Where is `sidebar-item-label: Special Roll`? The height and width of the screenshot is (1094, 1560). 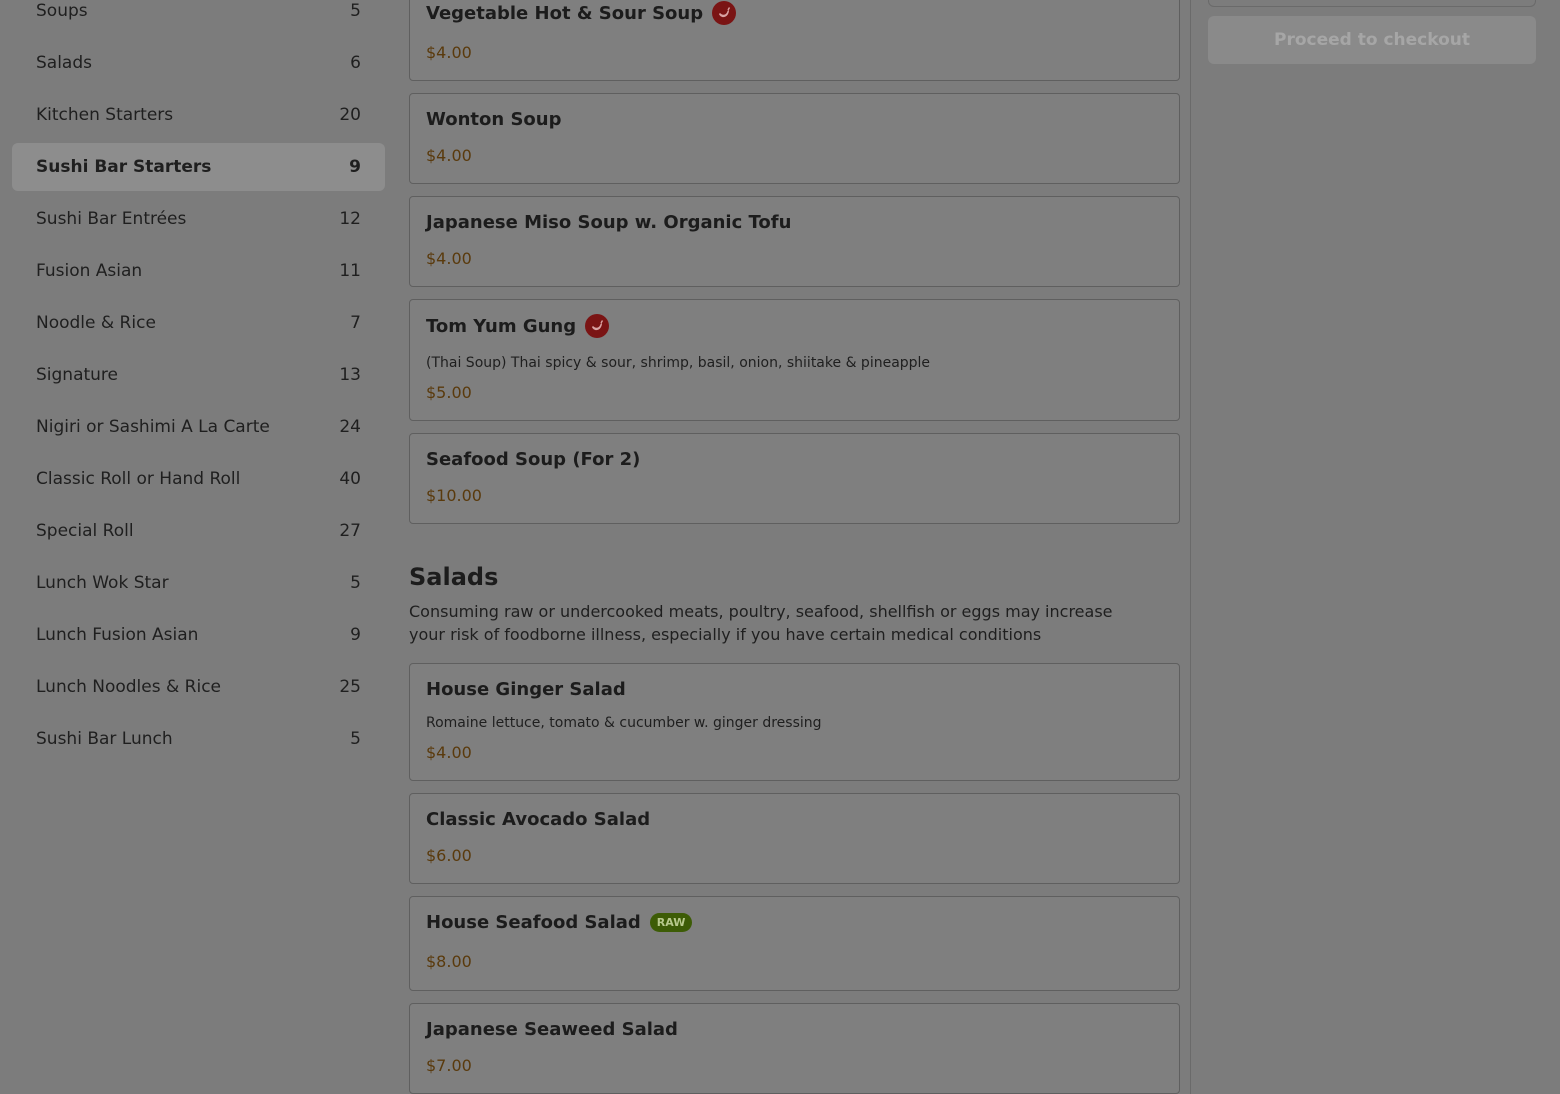
sidebar-item-label: Special Roll is located at coordinates (85, 531).